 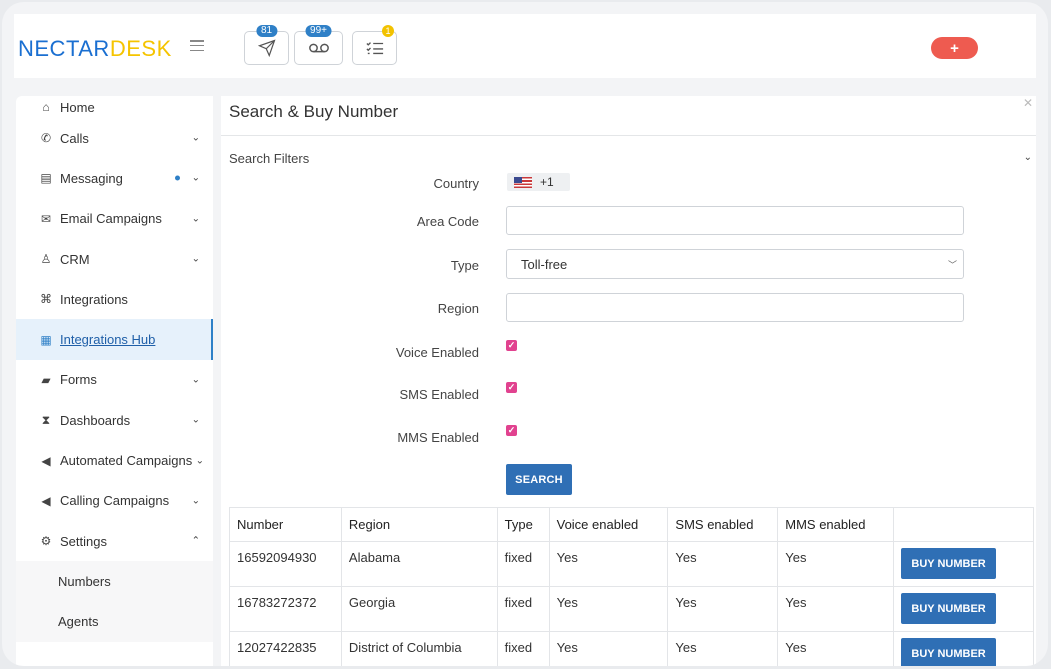 What do you see at coordinates (523, 182) in the screenshot?
I see `us-flag-icon` at bounding box center [523, 182].